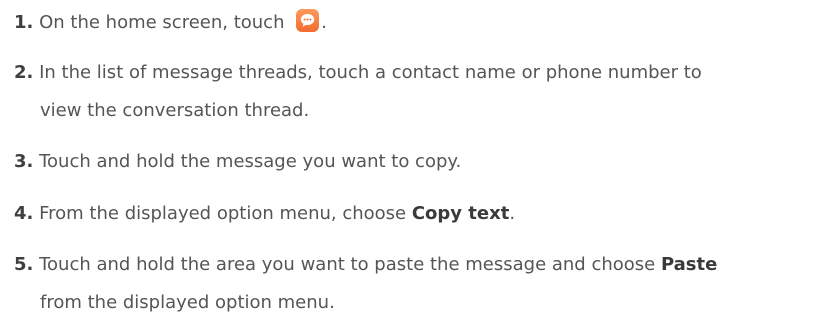 The width and height of the screenshot is (820, 329). What do you see at coordinates (187, 302) in the screenshot?
I see `step-5-text-line2: from the displayed option menu.` at bounding box center [187, 302].